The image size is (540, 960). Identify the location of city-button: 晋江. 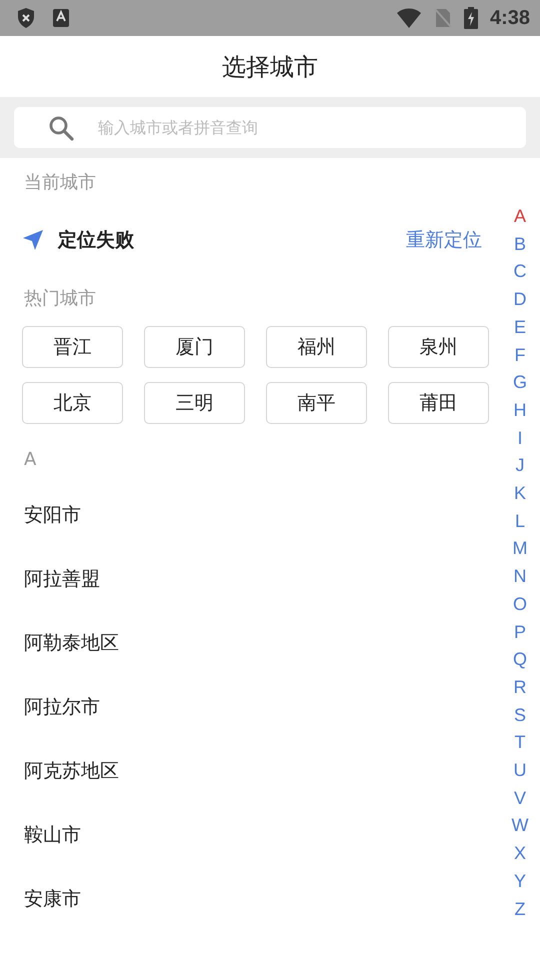
(72, 347).